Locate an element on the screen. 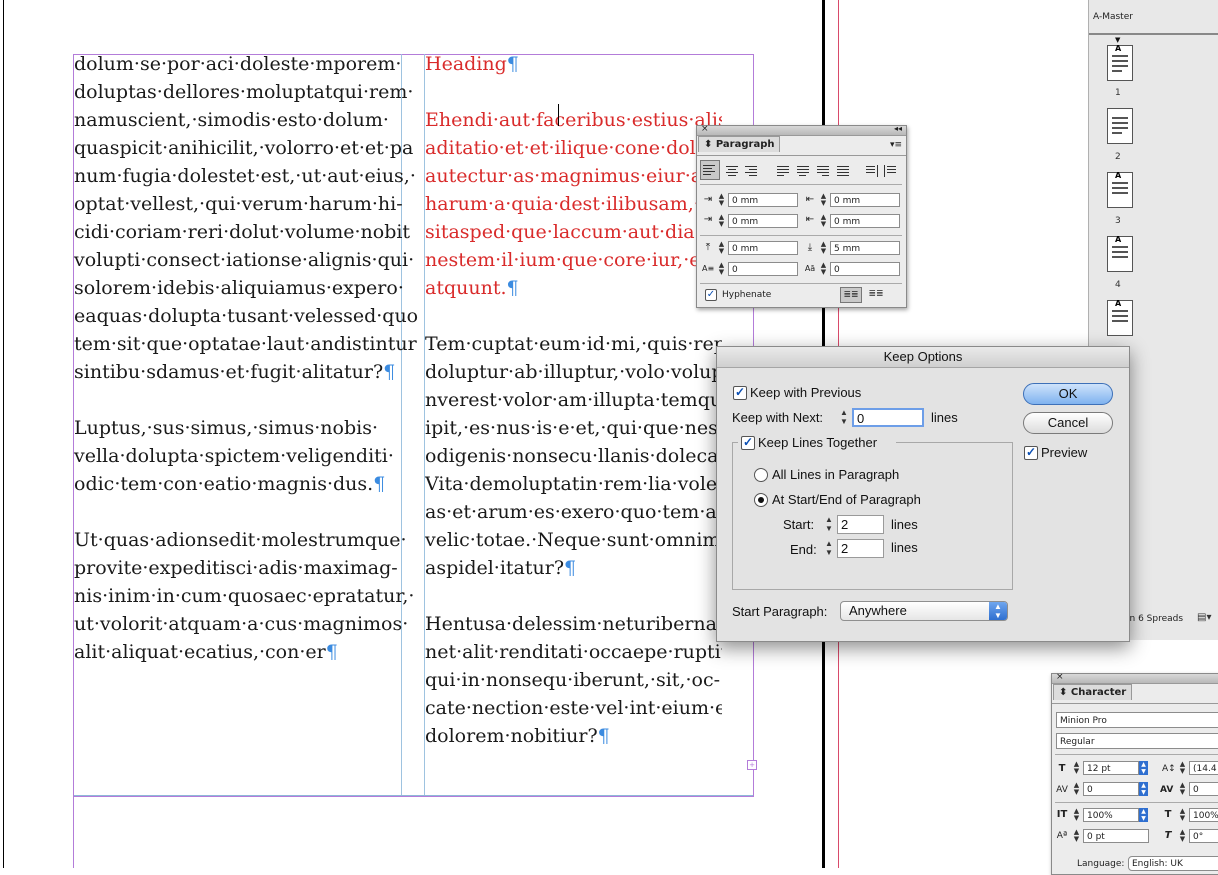  start-field: 2 is located at coordinates (860, 524).